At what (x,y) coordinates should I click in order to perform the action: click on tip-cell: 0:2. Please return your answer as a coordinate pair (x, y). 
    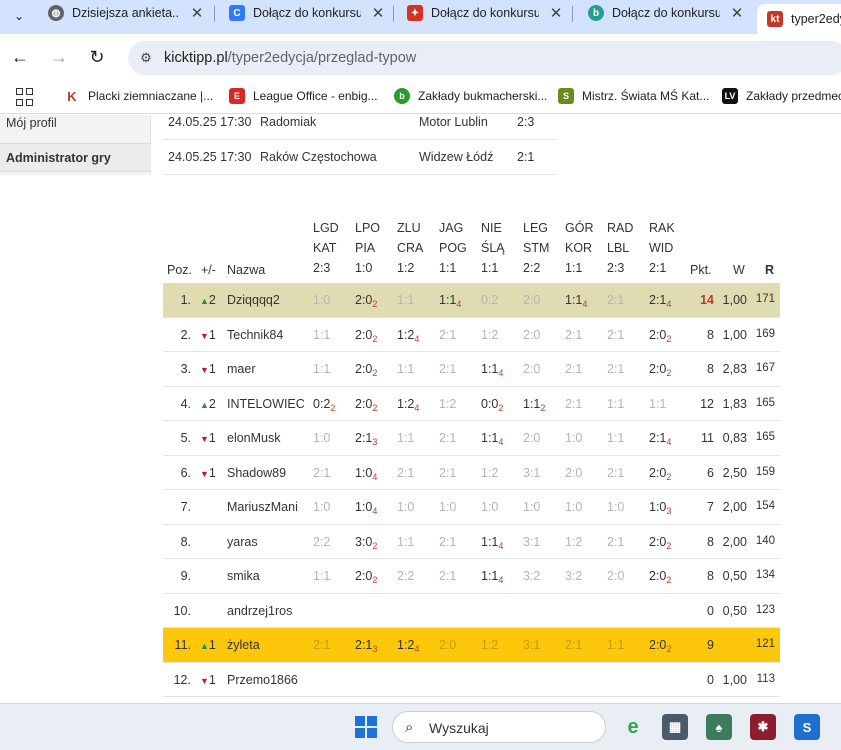
    Looking at the image, I should click on (505, 300).